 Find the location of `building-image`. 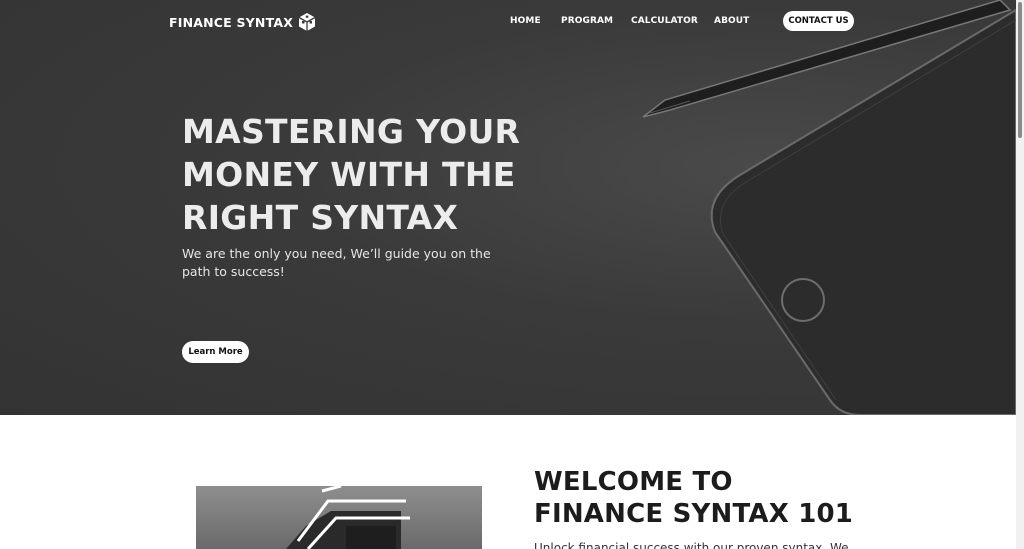

building-image is located at coordinates (339, 517).